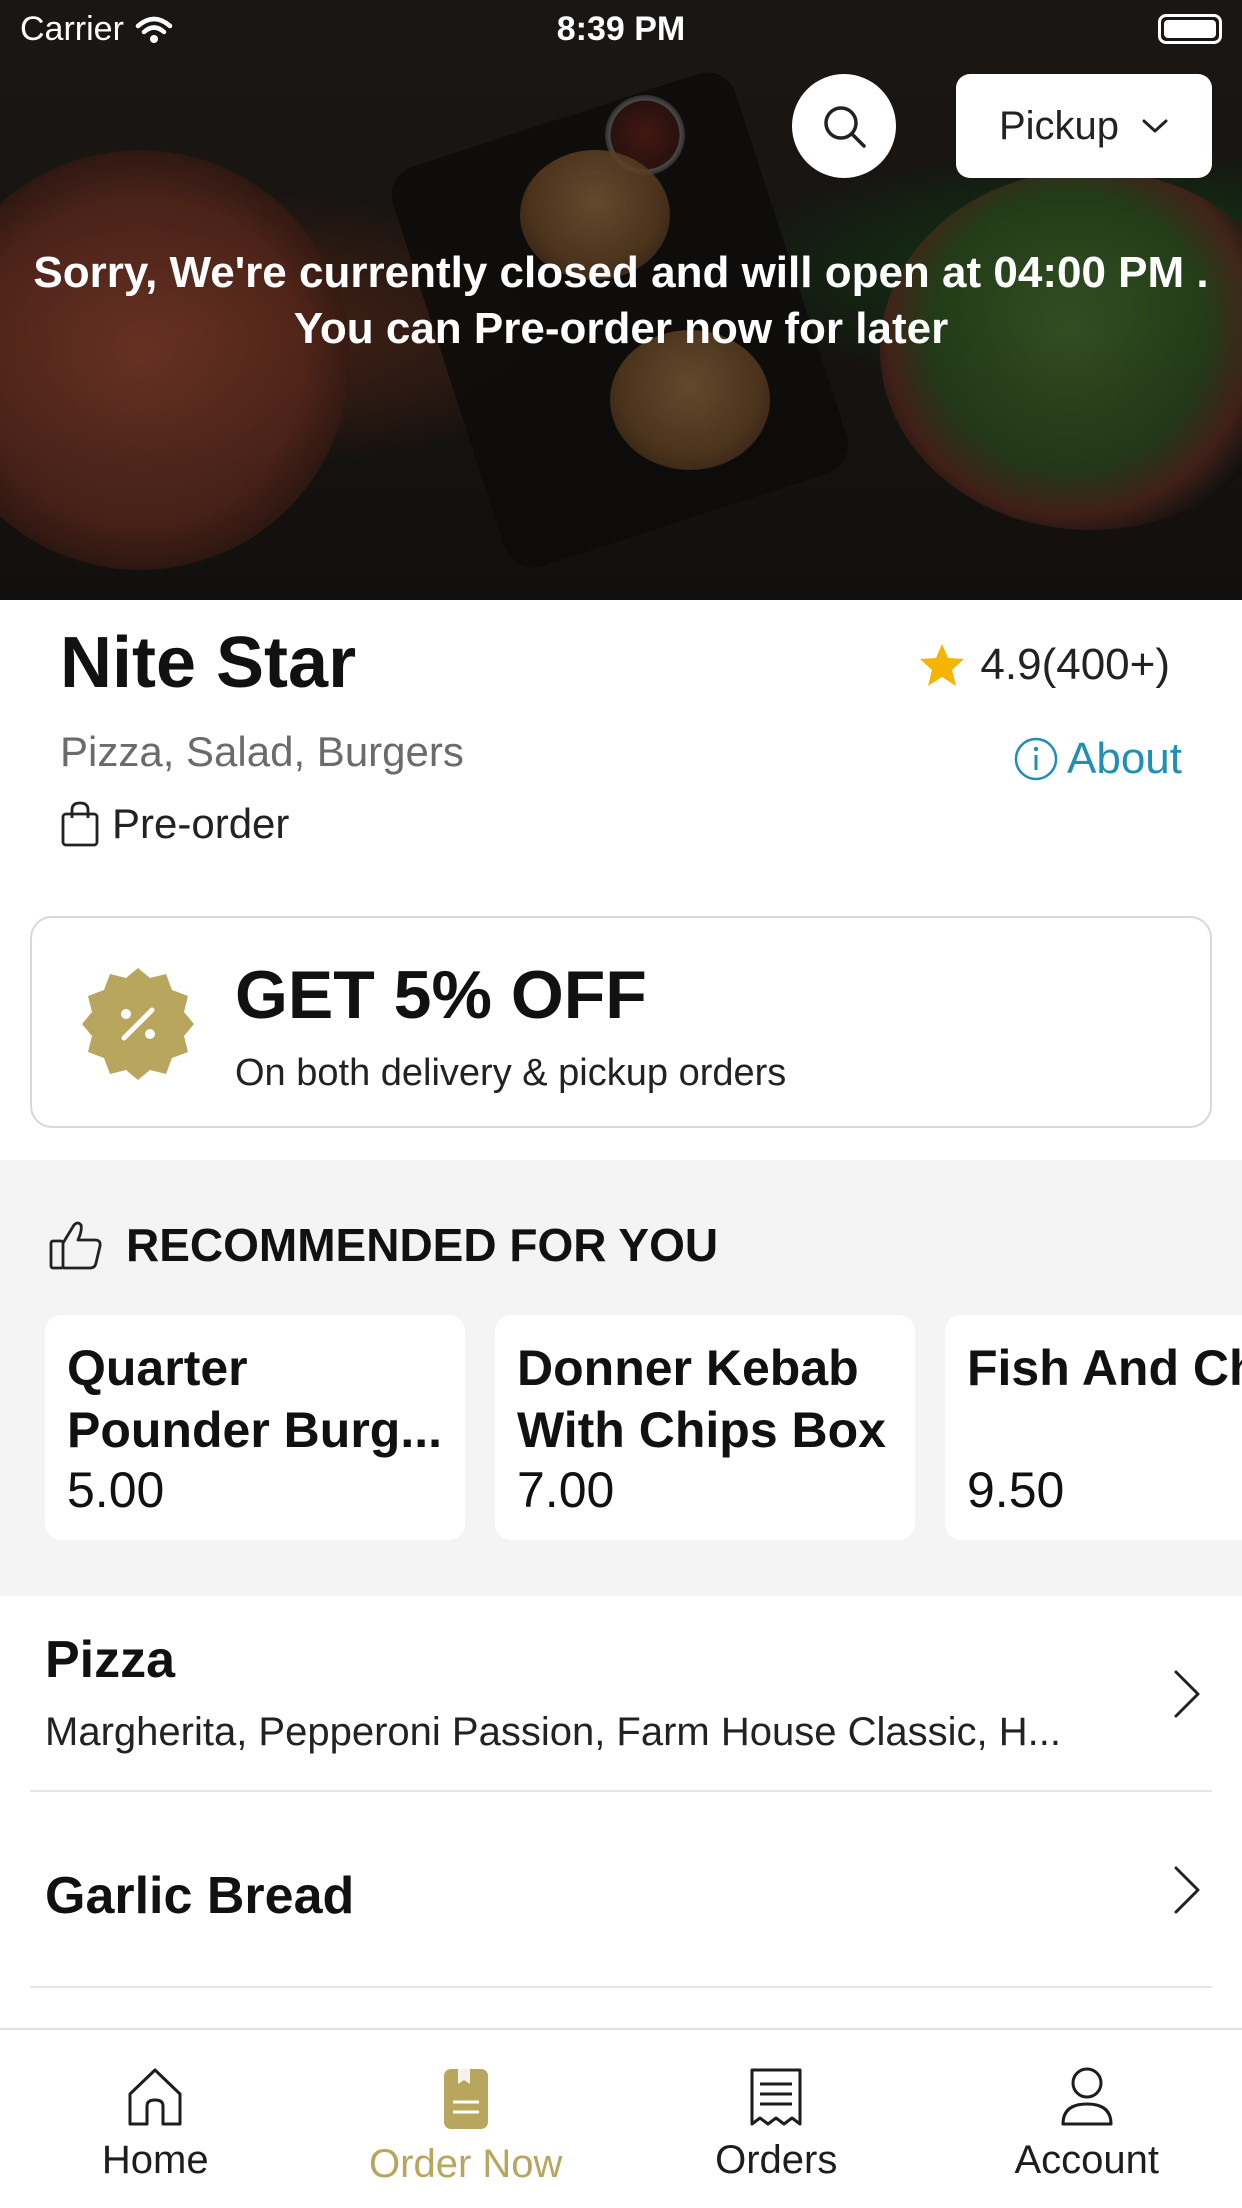 This screenshot has width=1242, height=2208. I want to click on tab-label: Home, so click(155, 2160).